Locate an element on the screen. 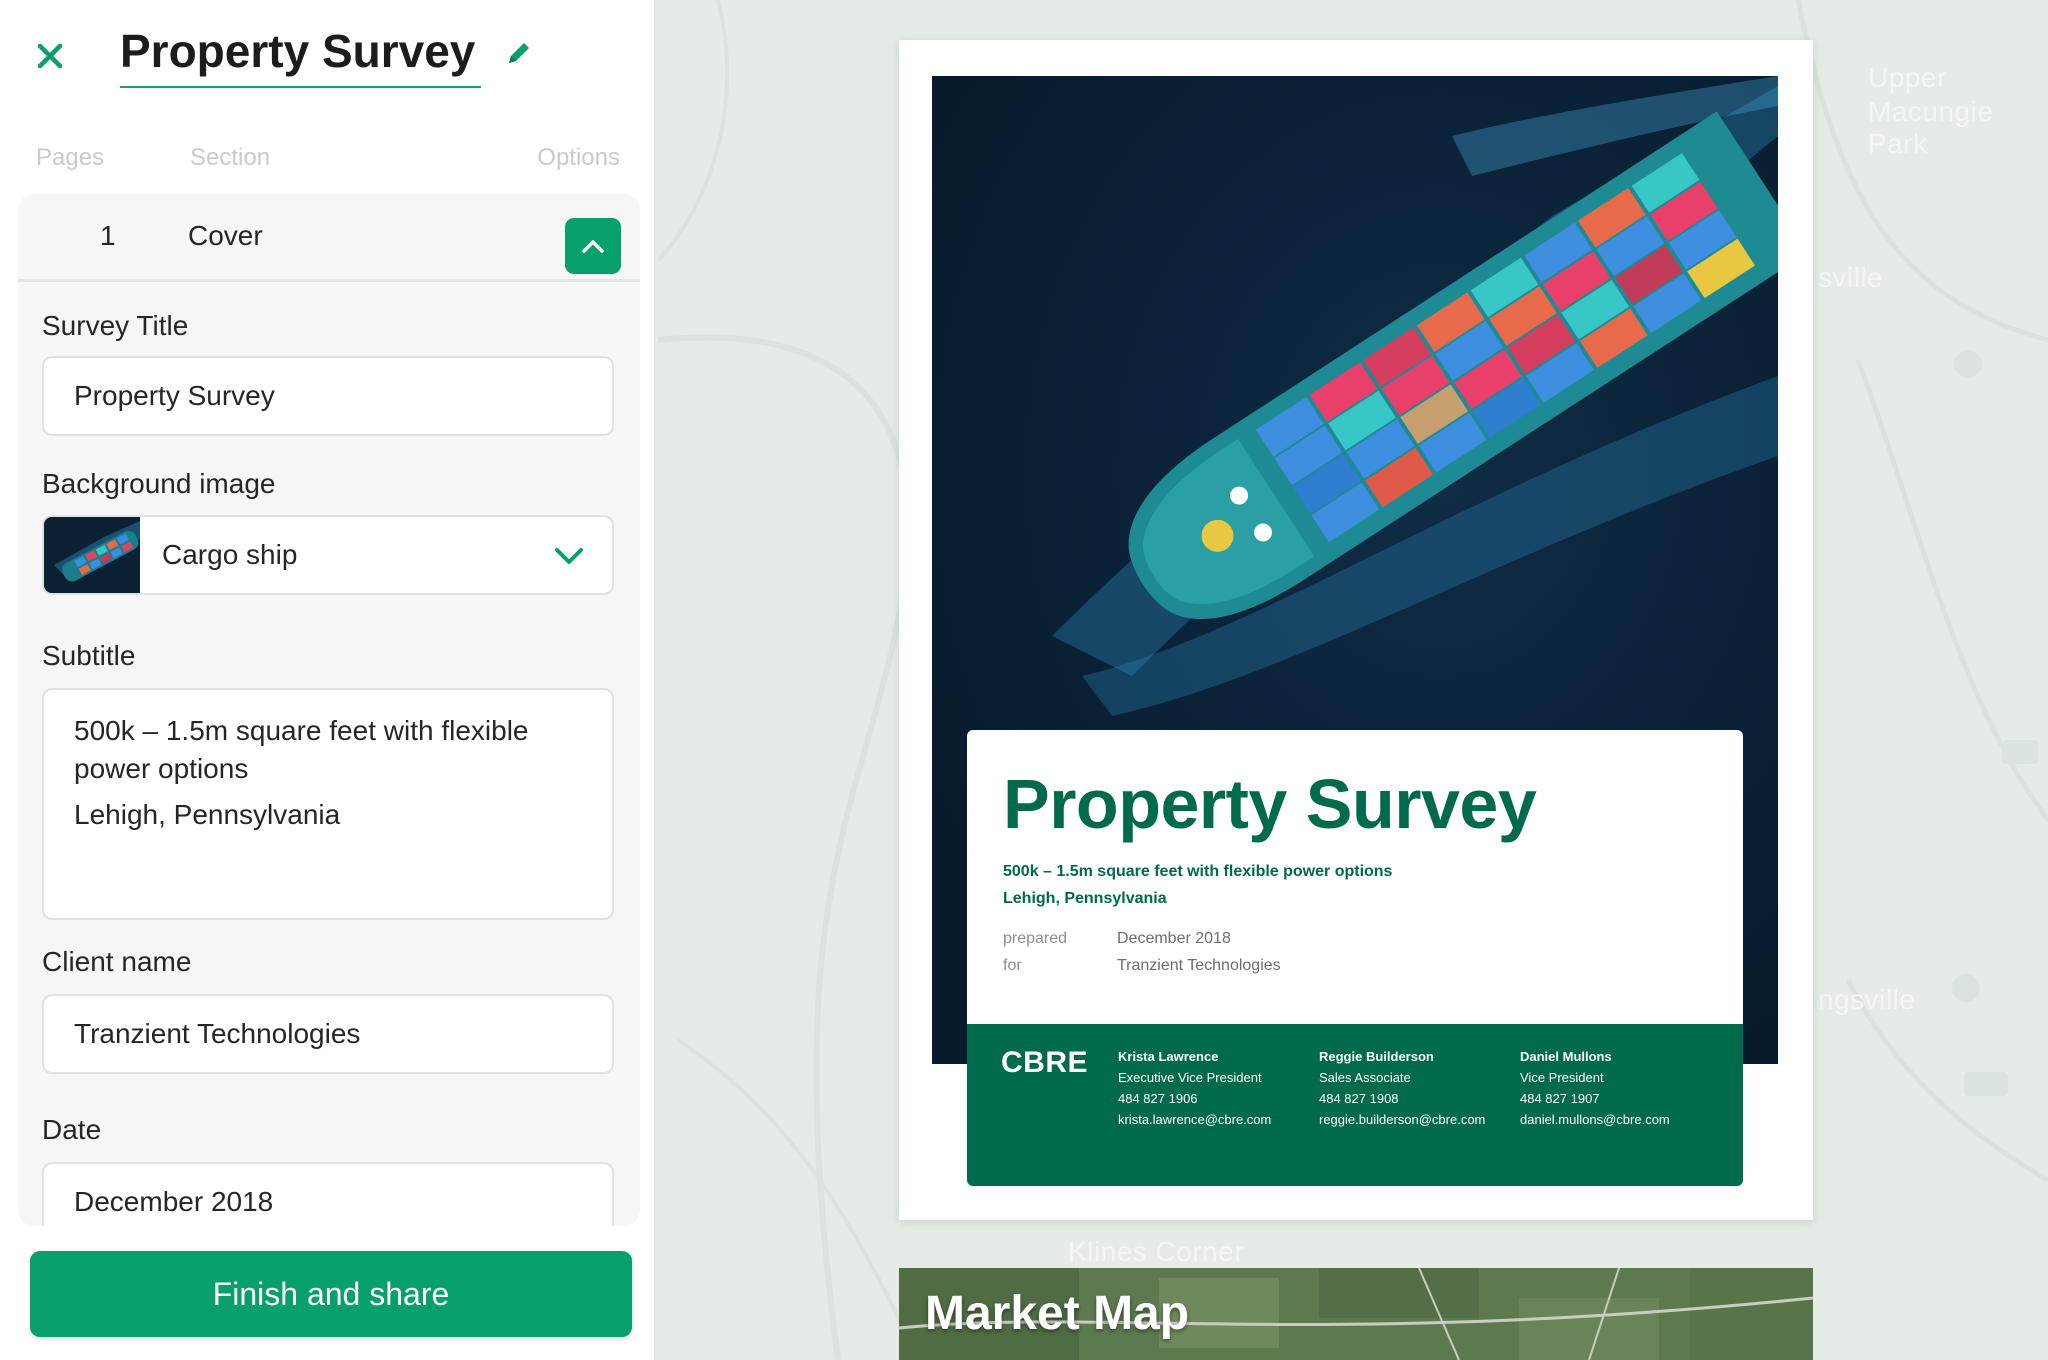  section-page-number: 1 is located at coordinates (108, 235).